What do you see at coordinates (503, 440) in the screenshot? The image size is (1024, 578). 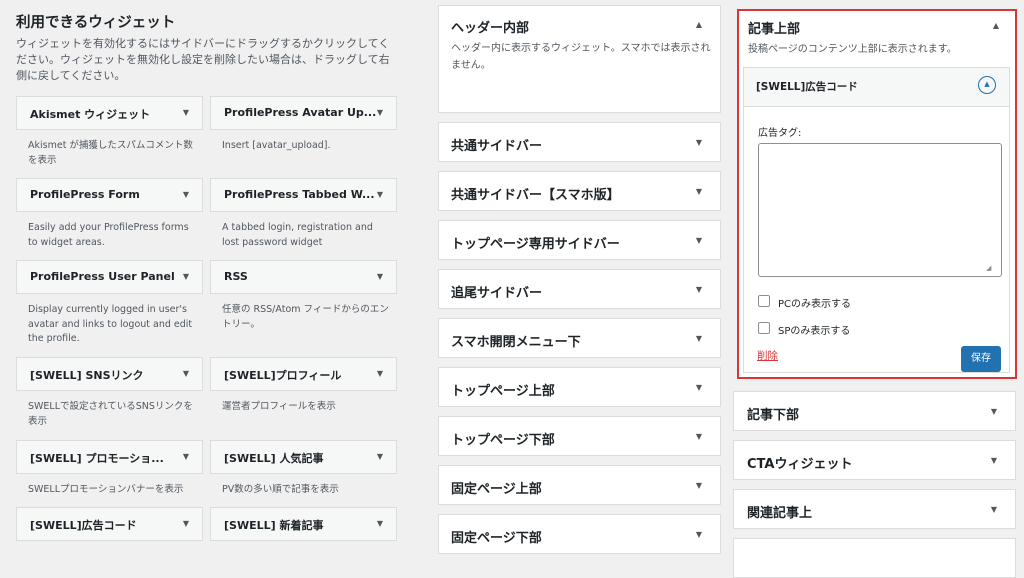 I see `sidebar-title: トップページ下部` at bounding box center [503, 440].